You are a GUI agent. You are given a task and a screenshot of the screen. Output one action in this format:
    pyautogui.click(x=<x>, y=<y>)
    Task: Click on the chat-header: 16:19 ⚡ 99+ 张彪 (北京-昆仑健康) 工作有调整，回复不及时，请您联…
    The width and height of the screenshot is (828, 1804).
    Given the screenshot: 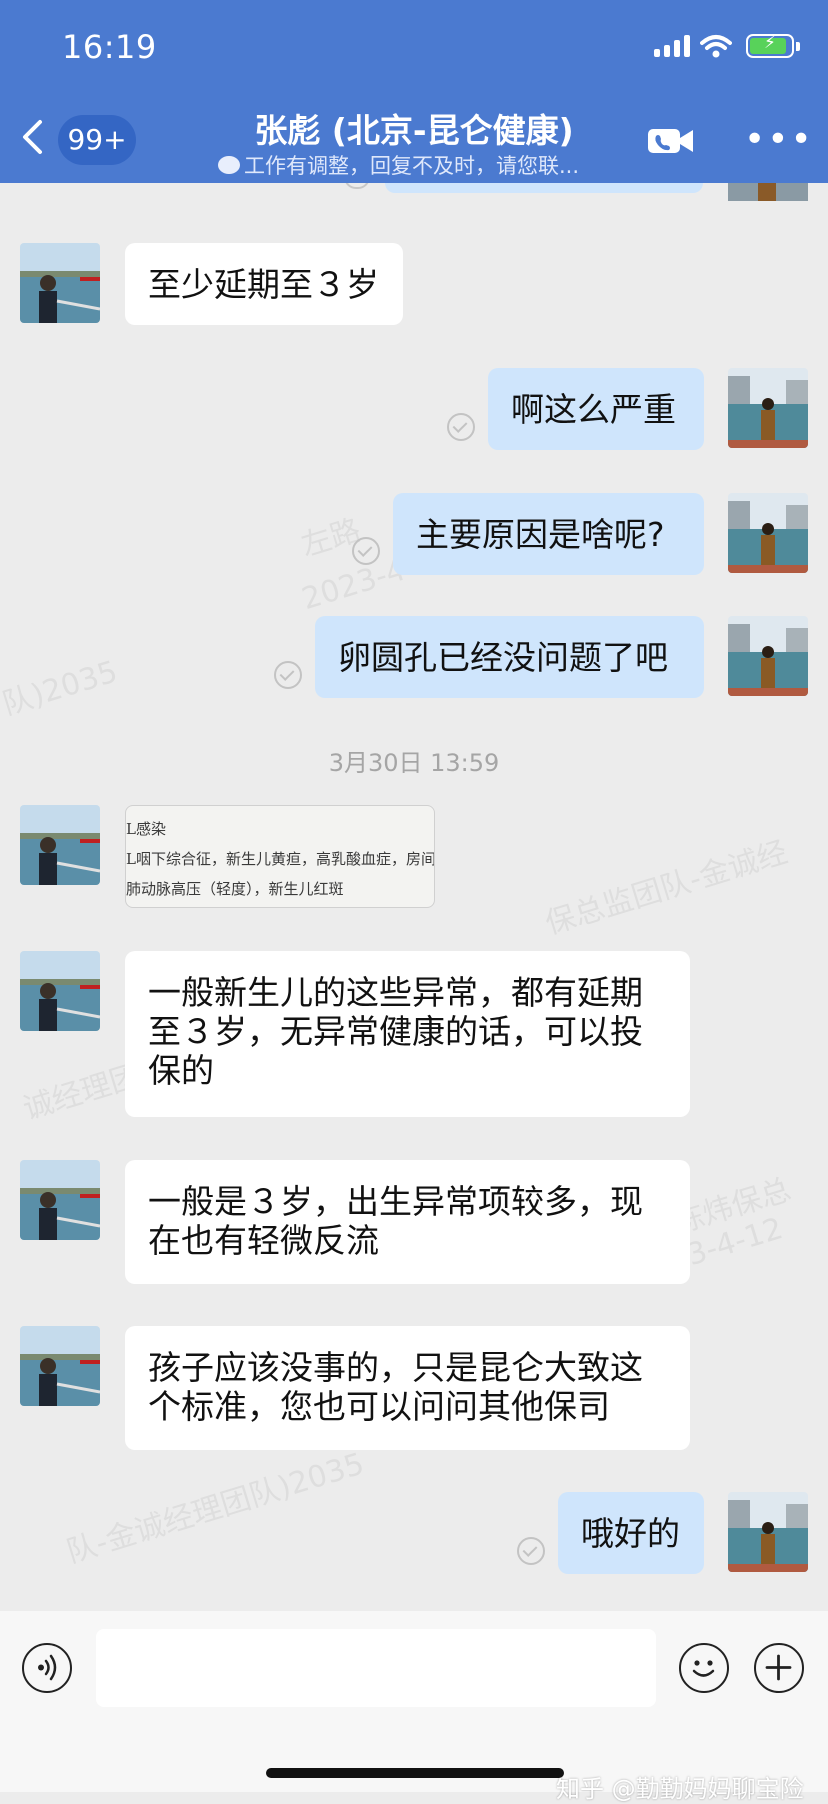 What is the action you would take?
    pyautogui.click(x=414, y=91)
    